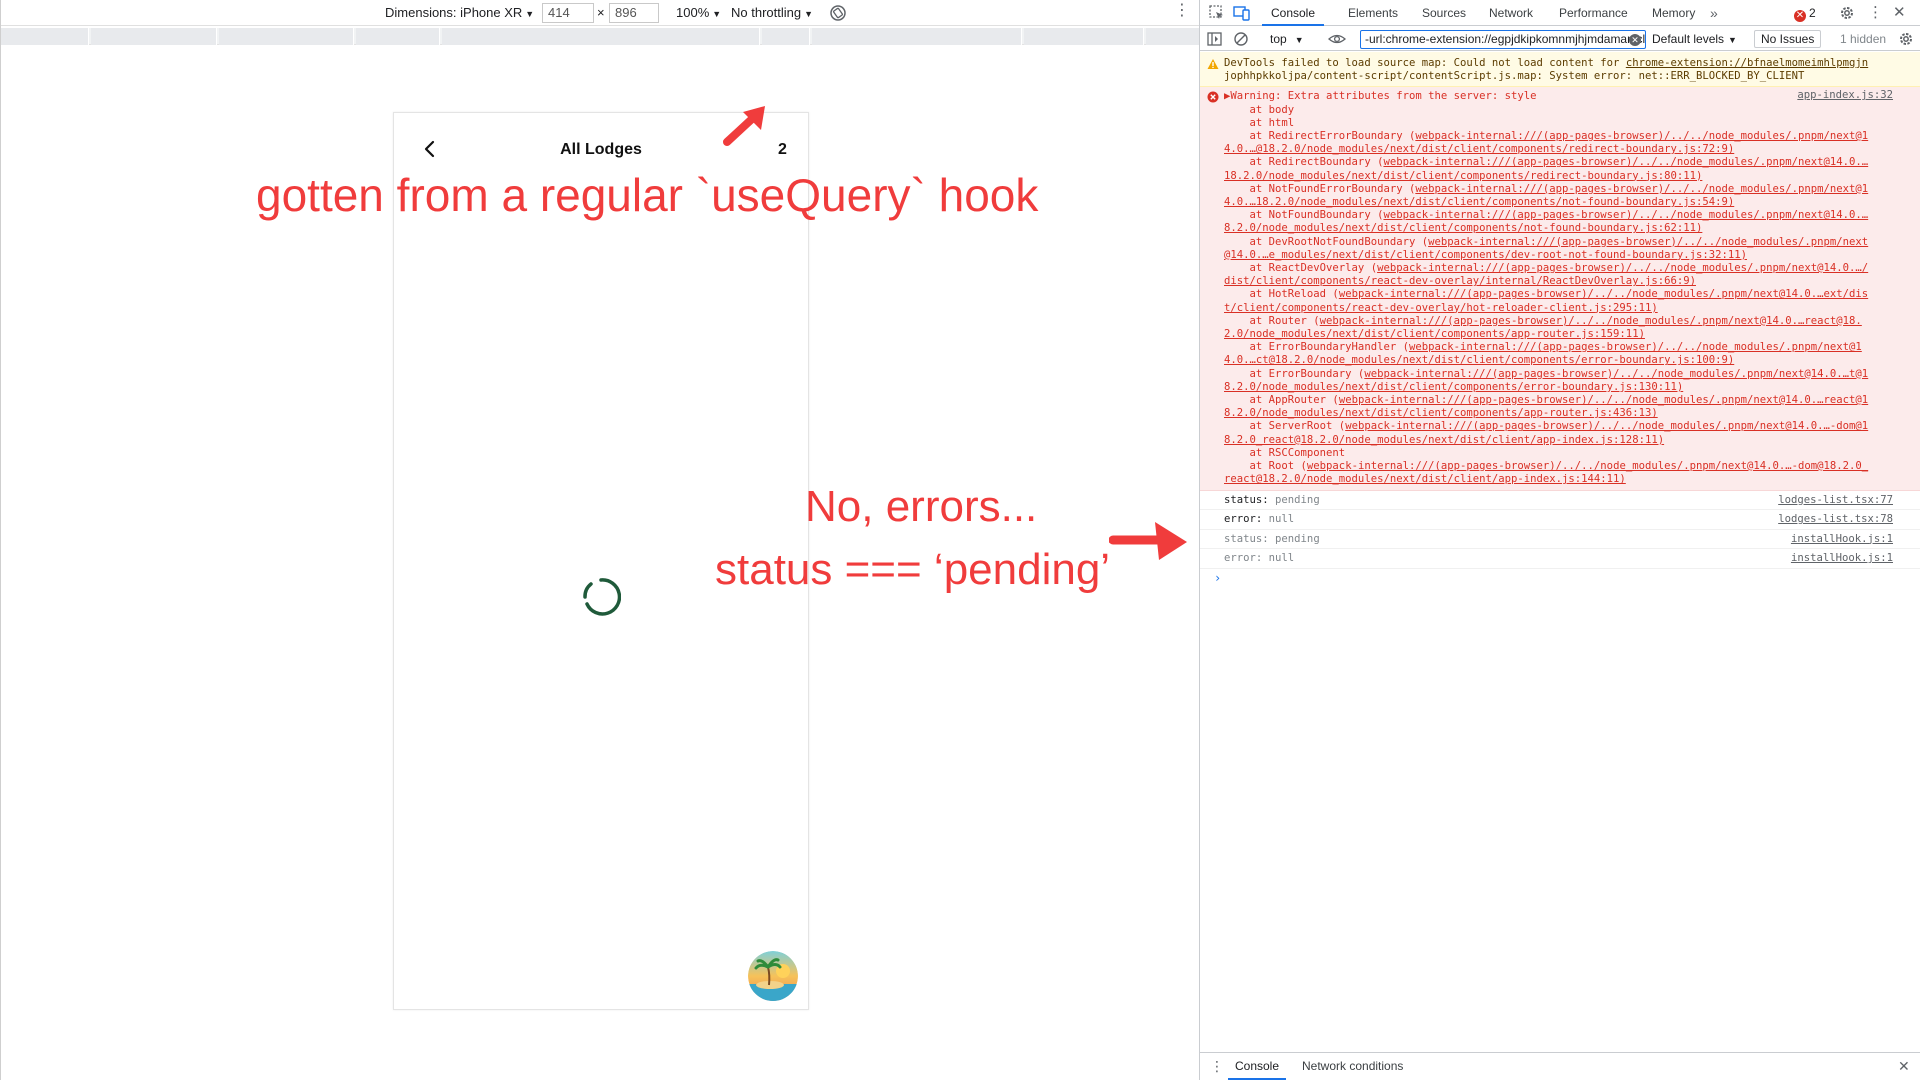 This screenshot has width=1920, height=1080. I want to click on media-query-bar, so click(600, 36).